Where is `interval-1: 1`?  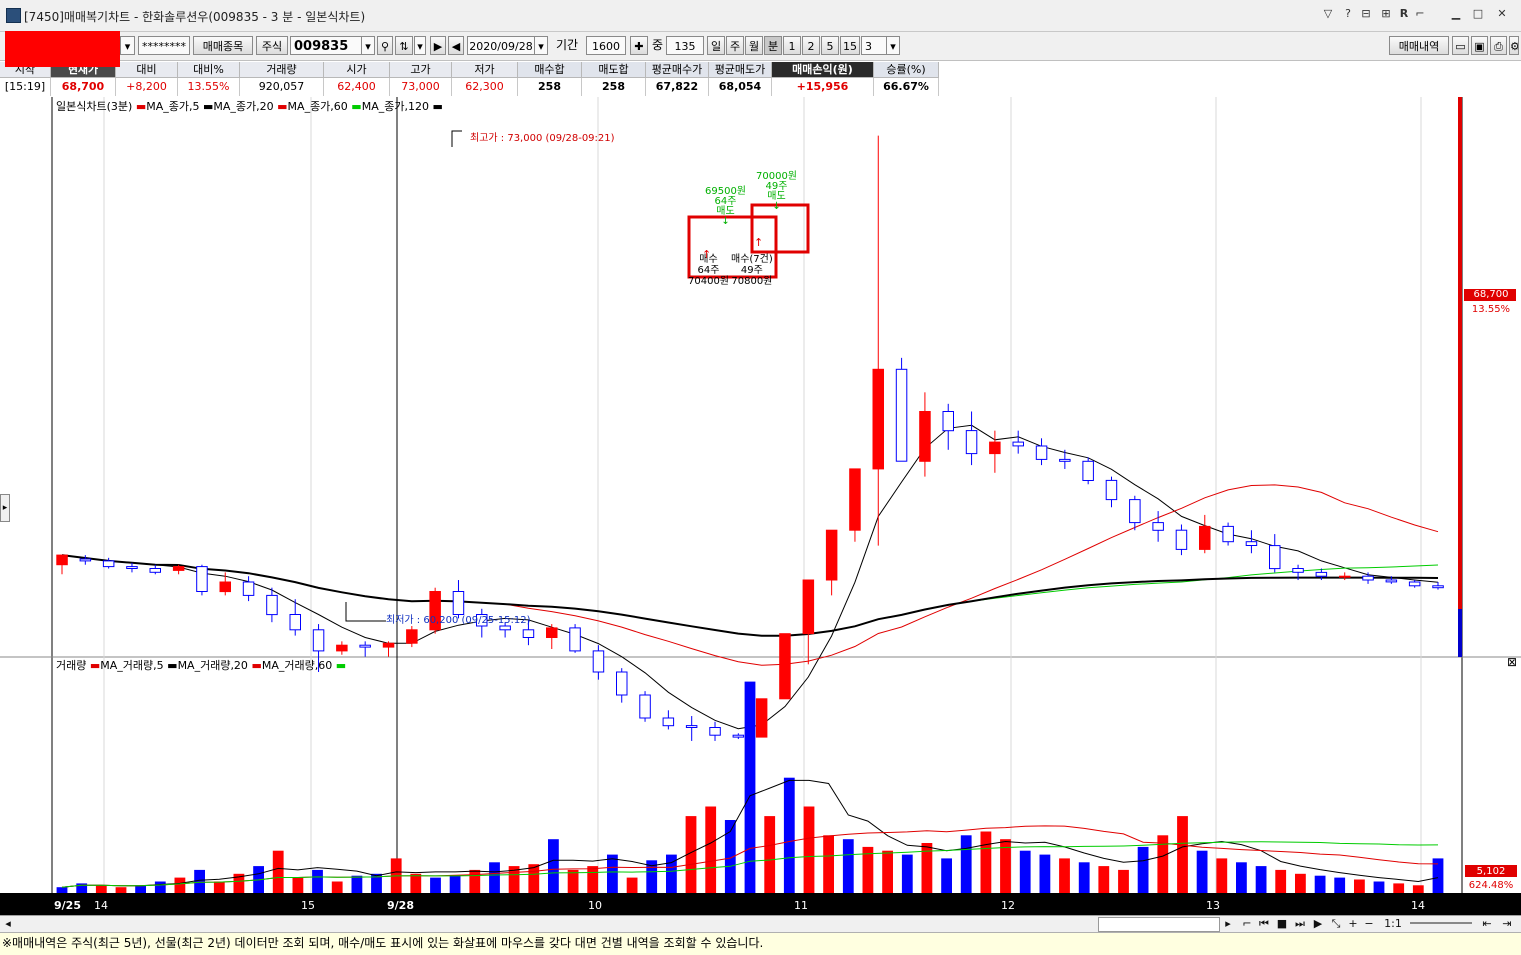 interval-1: 1 is located at coordinates (792, 45).